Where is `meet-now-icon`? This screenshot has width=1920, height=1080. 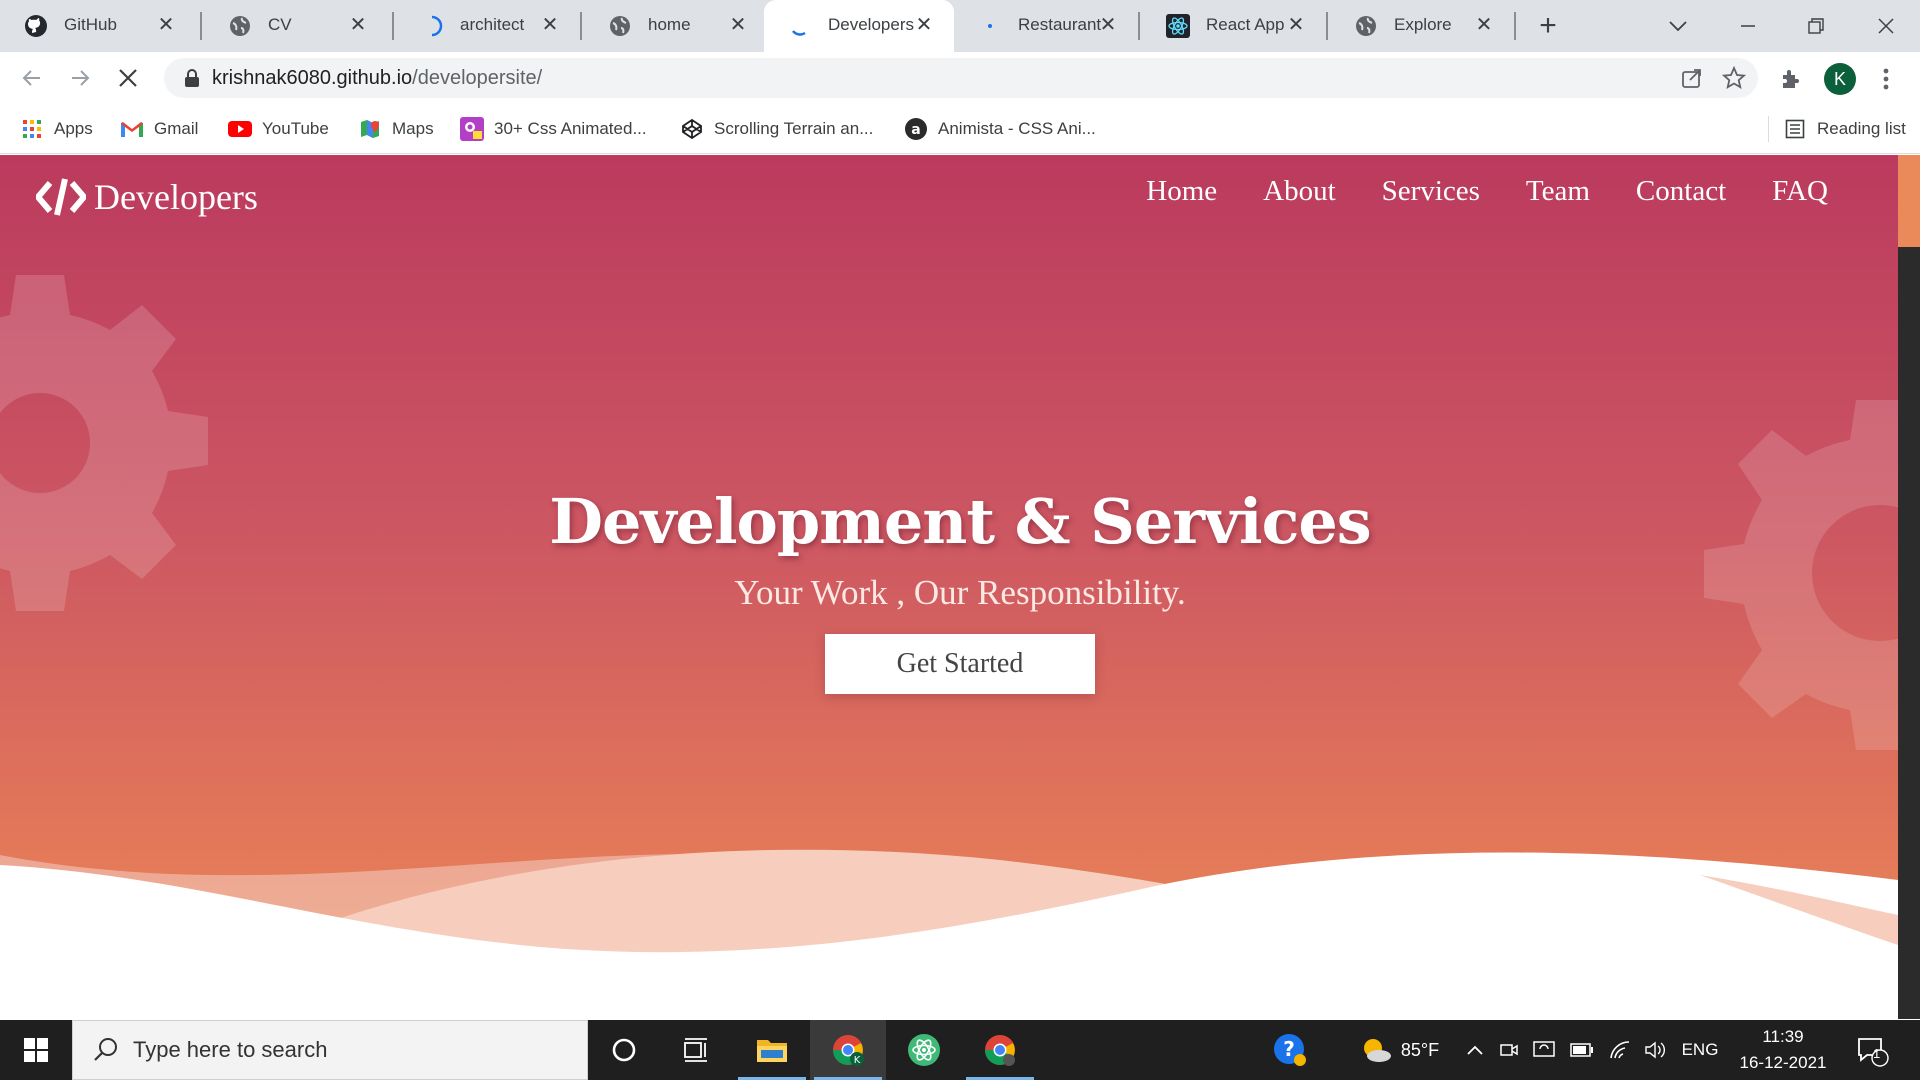 meet-now-icon is located at coordinates (1509, 1050).